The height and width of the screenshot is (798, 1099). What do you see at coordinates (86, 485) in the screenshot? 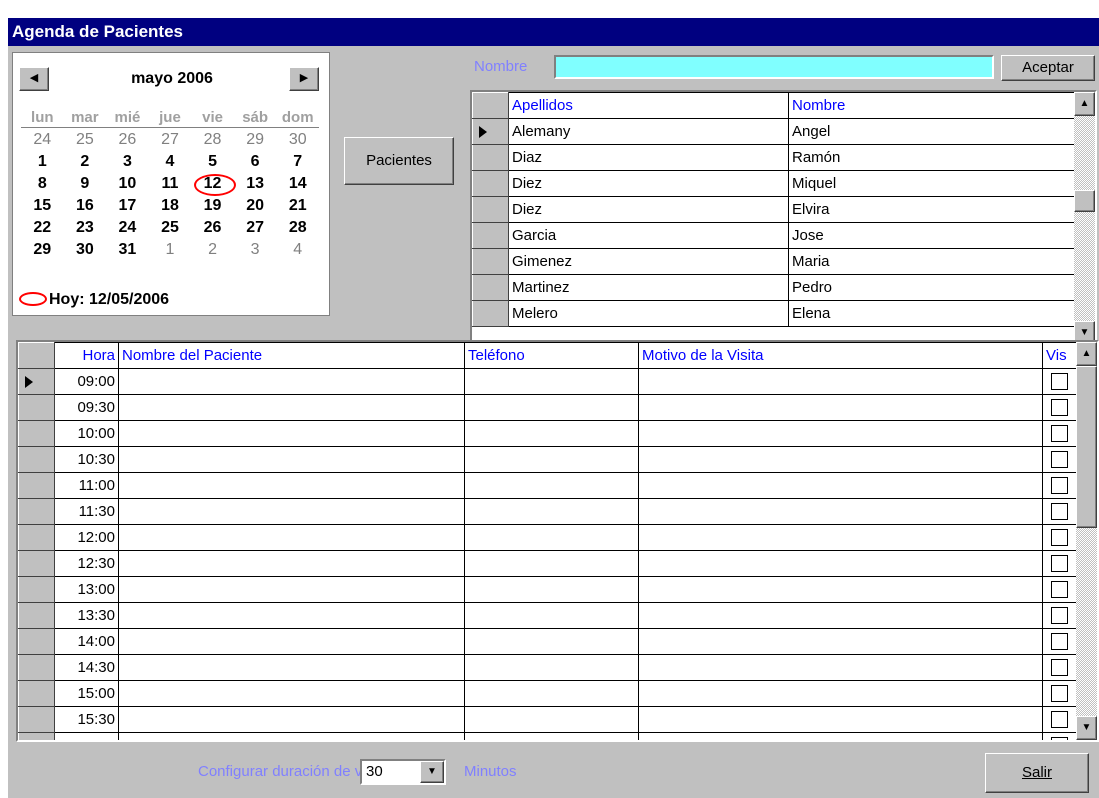
I see `hora-cell: 11:00` at bounding box center [86, 485].